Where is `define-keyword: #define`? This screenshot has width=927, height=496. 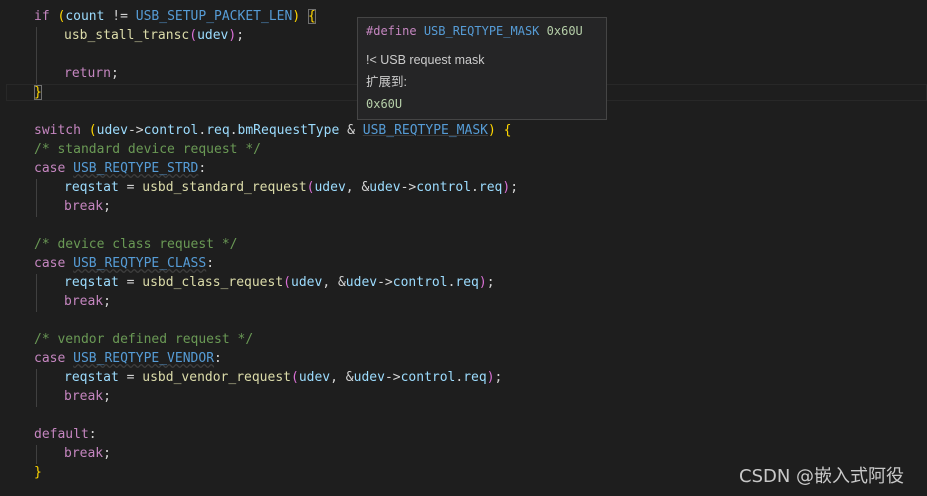
define-keyword: #define is located at coordinates (391, 31).